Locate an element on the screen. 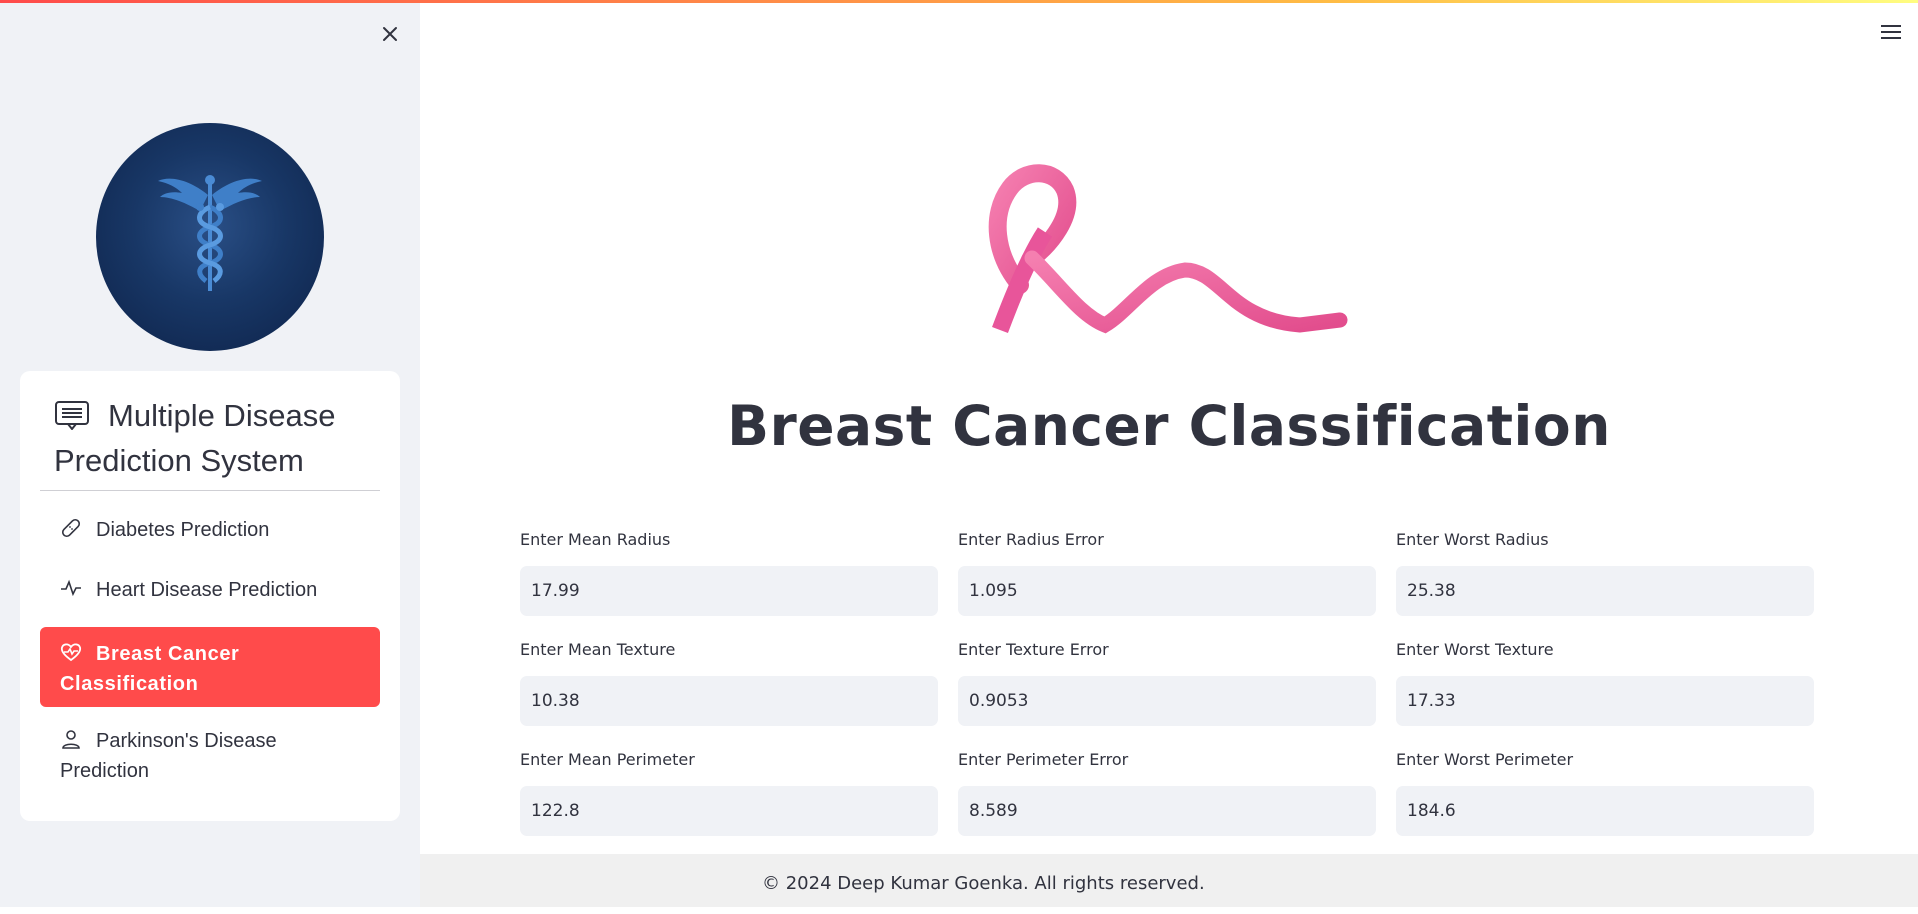 The image size is (1918, 914). texture-error-input is located at coordinates (1167, 701).